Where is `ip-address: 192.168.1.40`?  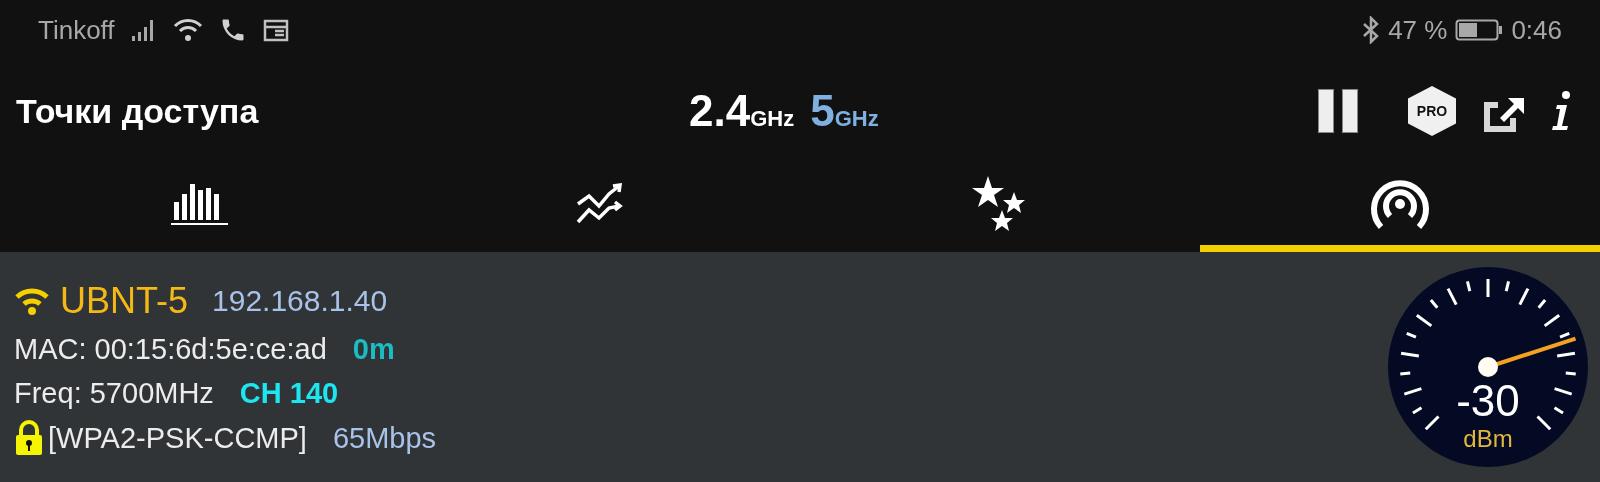
ip-address: 192.168.1.40 is located at coordinates (300, 300).